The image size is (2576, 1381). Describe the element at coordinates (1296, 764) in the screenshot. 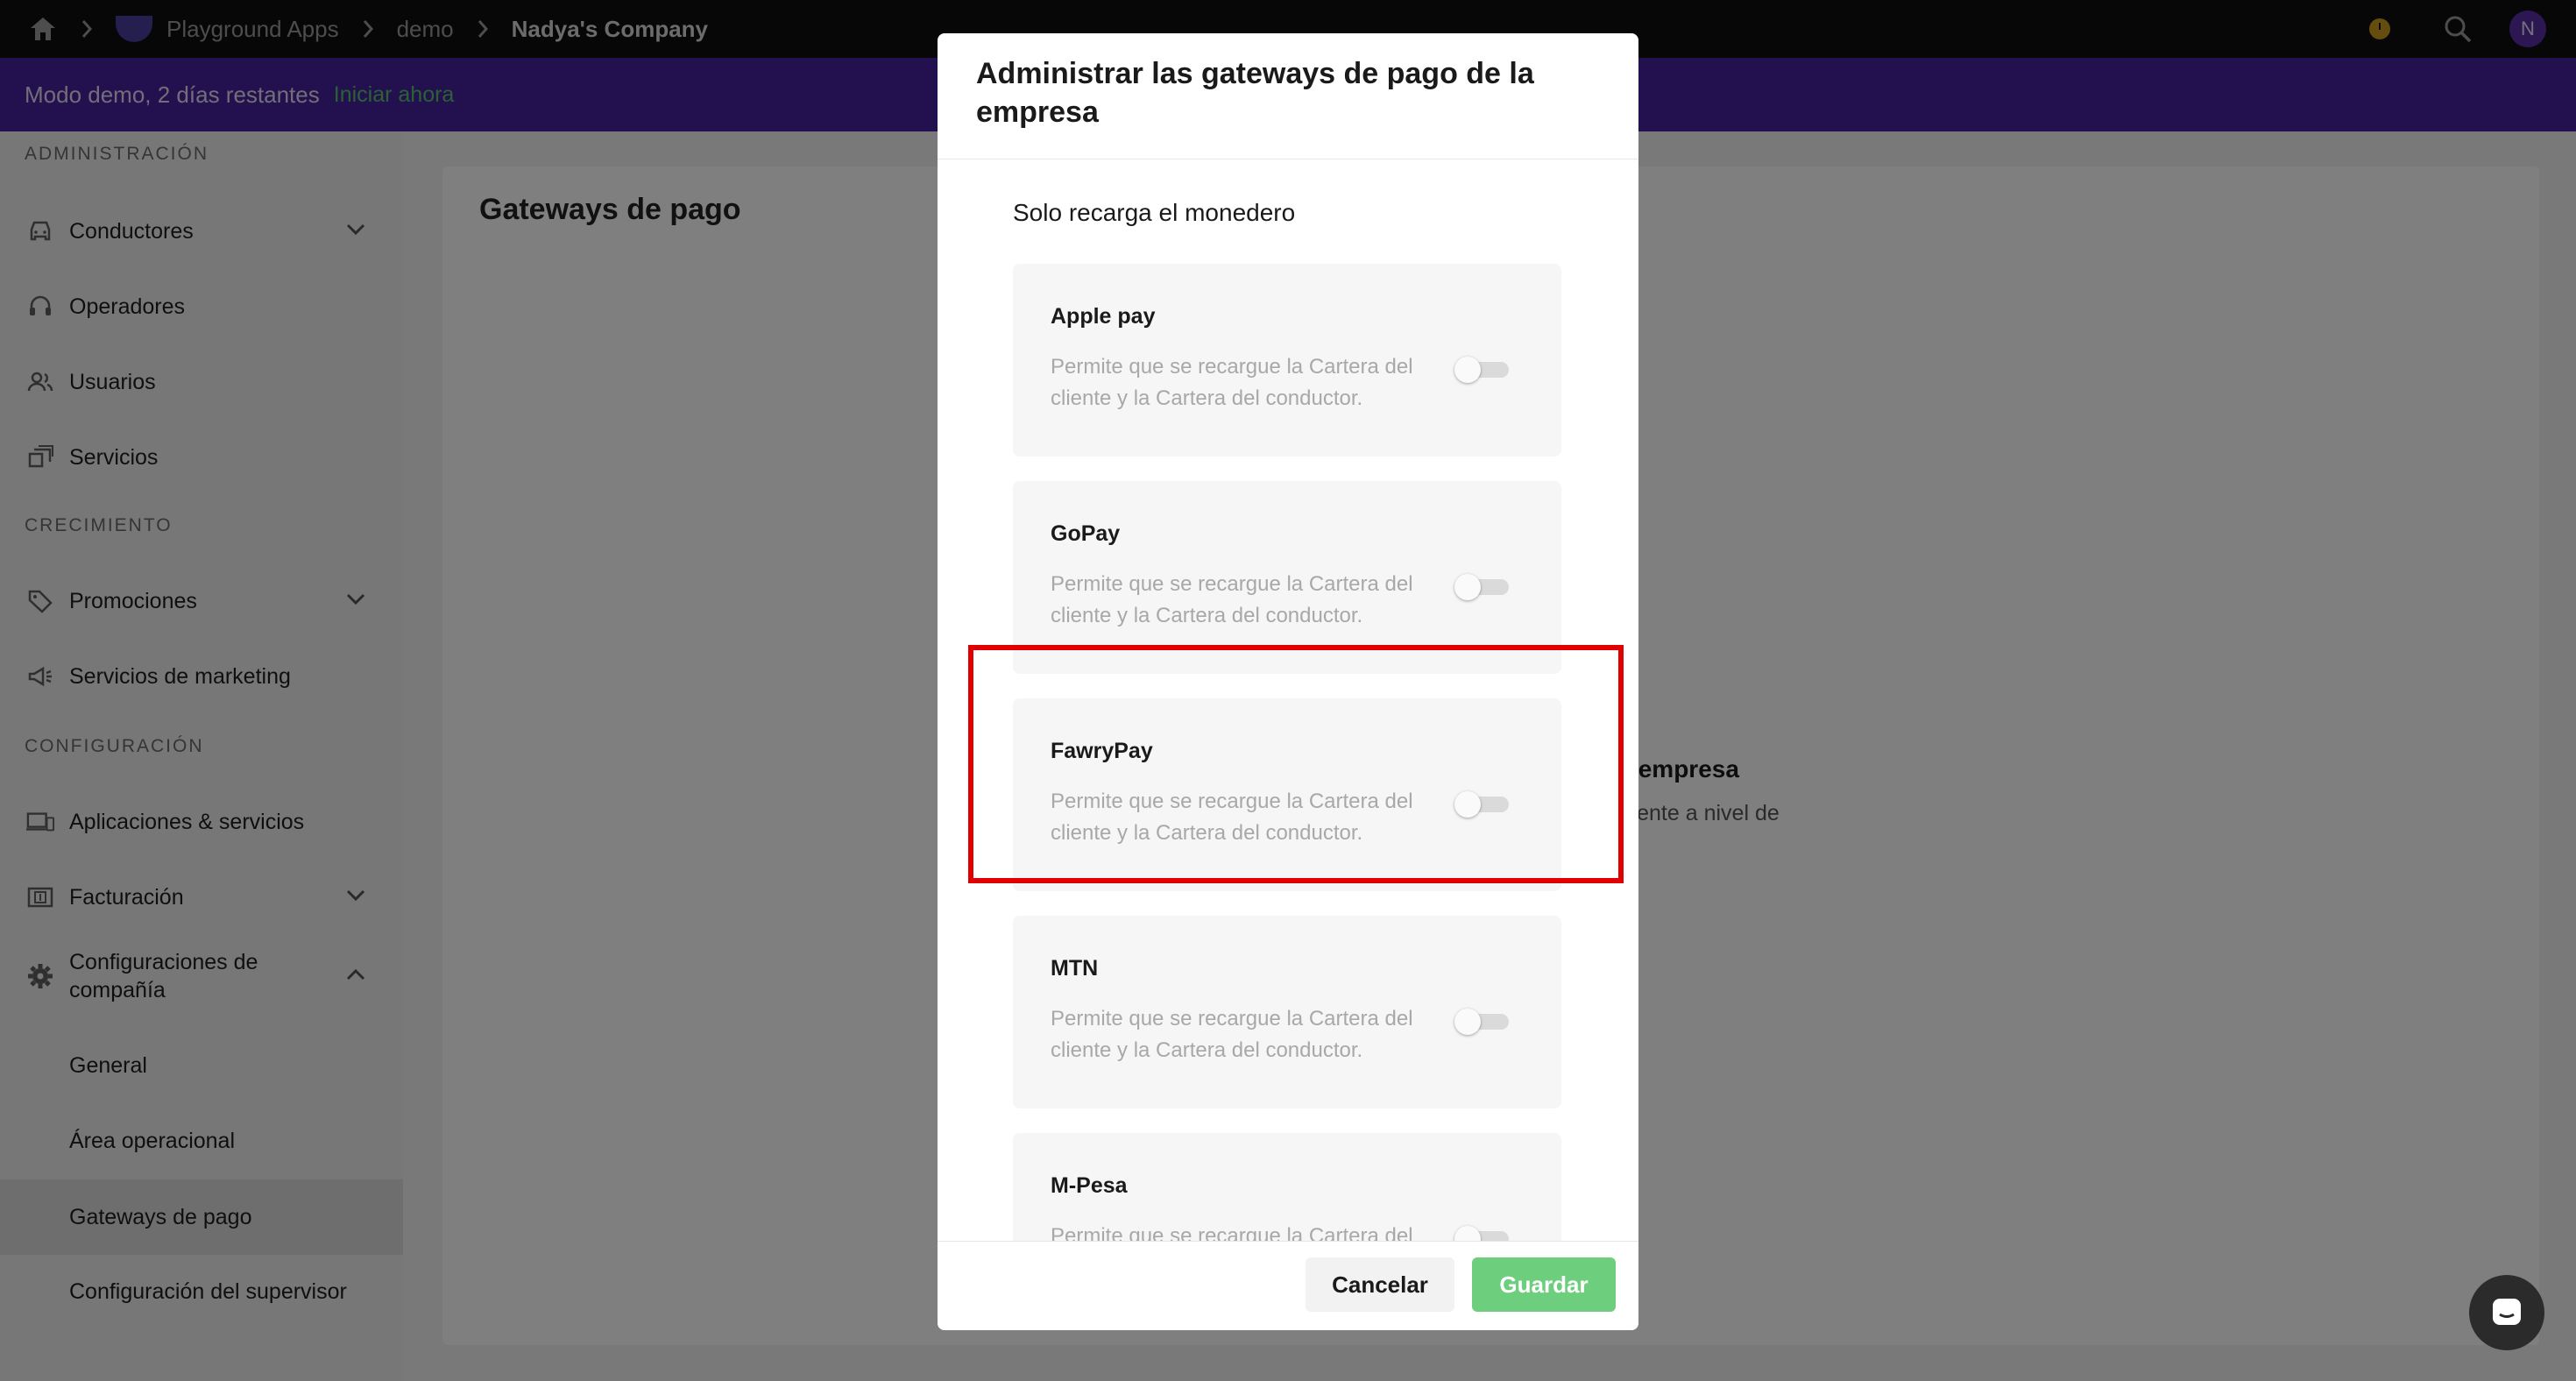

I see `highlight-box` at that location.